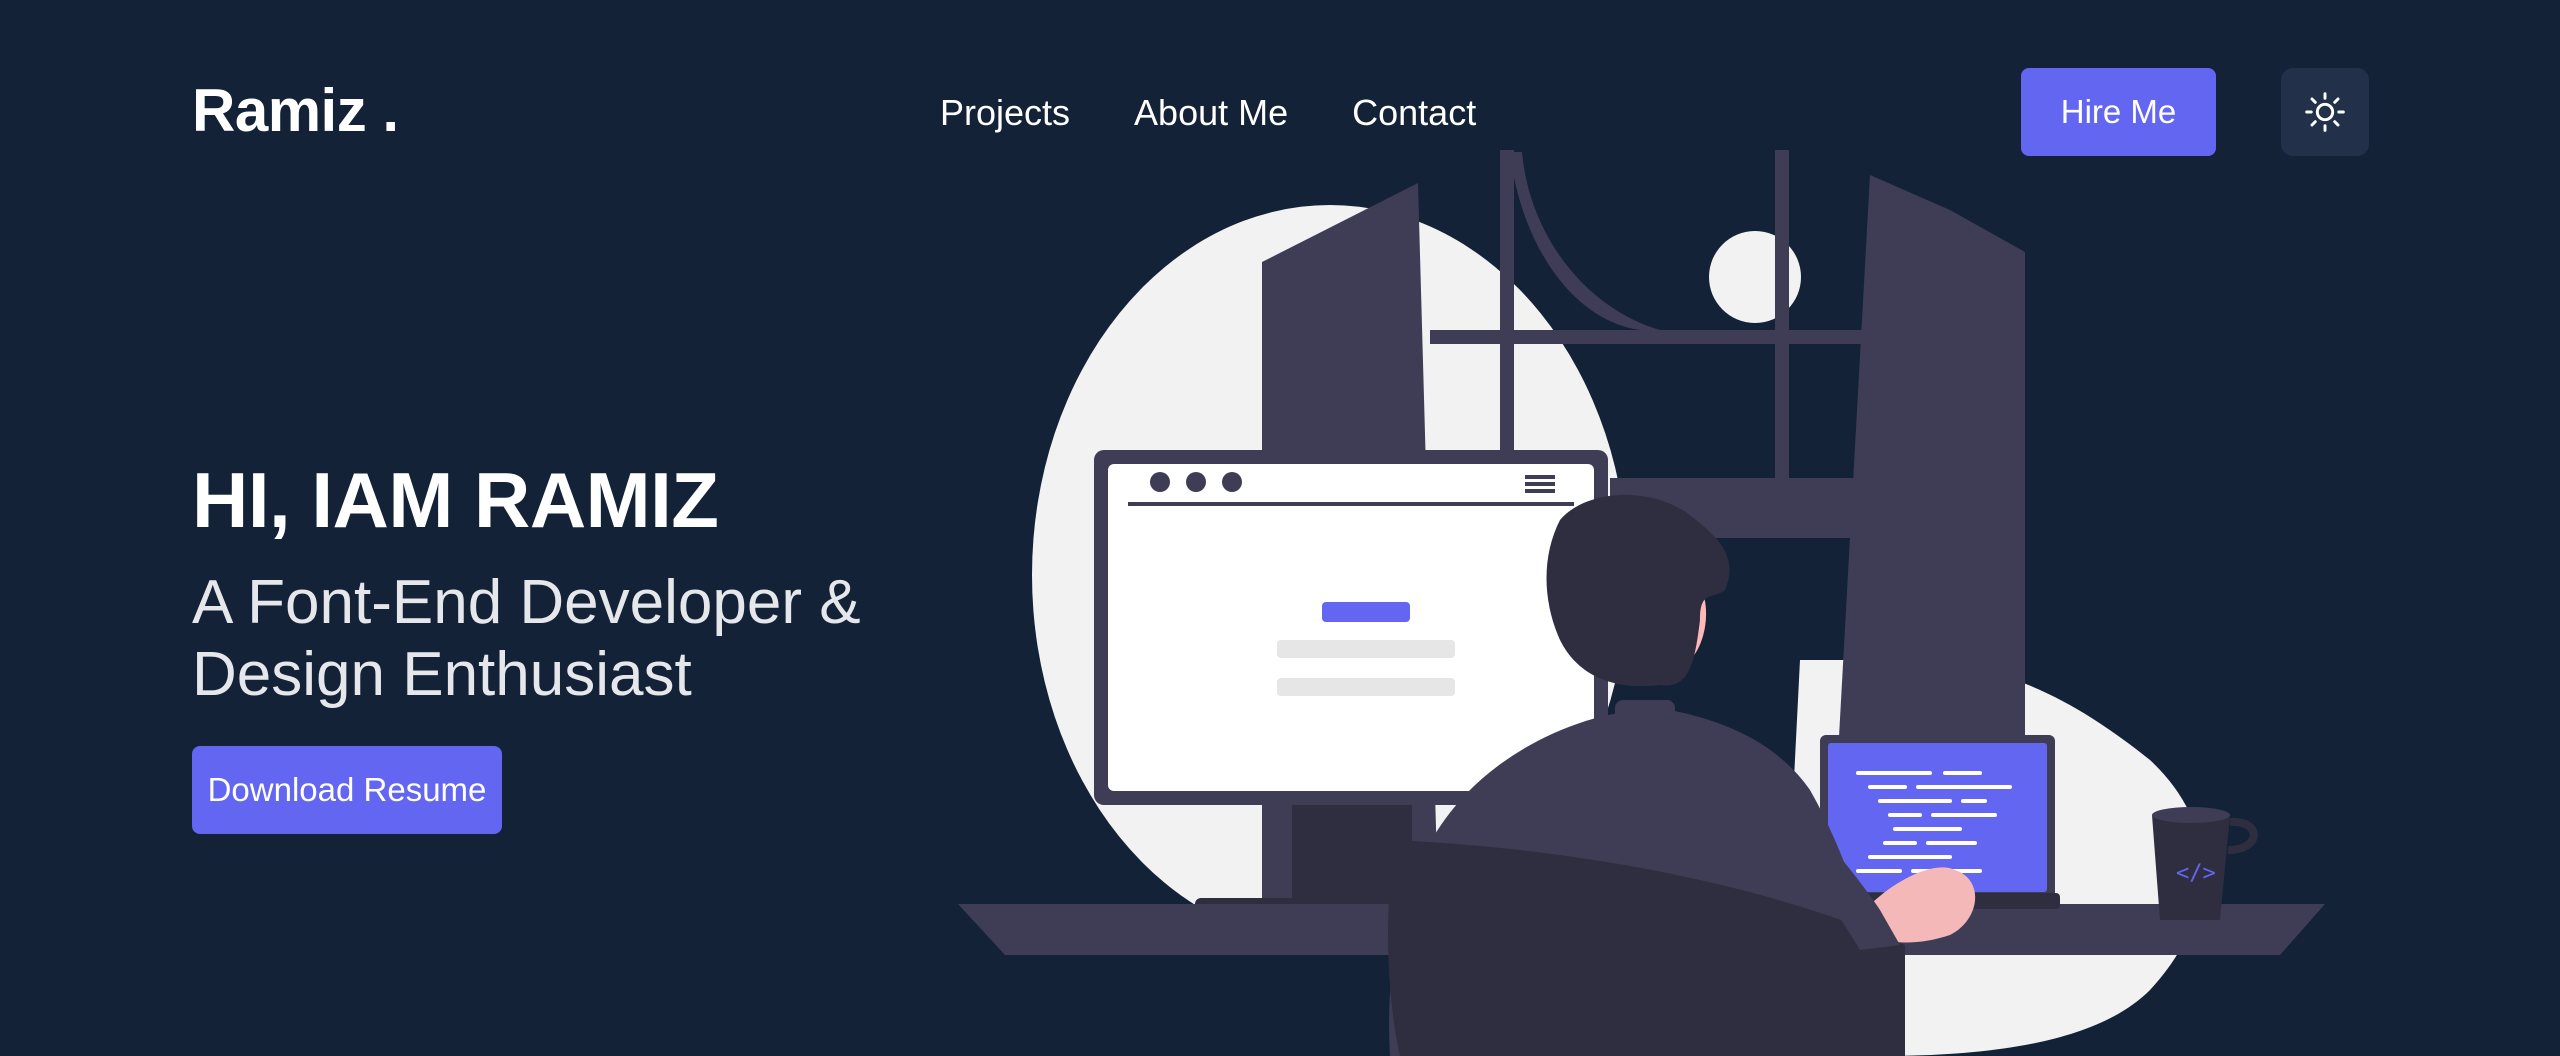  I want to click on nav-contact: Contact, so click(1414, 113).